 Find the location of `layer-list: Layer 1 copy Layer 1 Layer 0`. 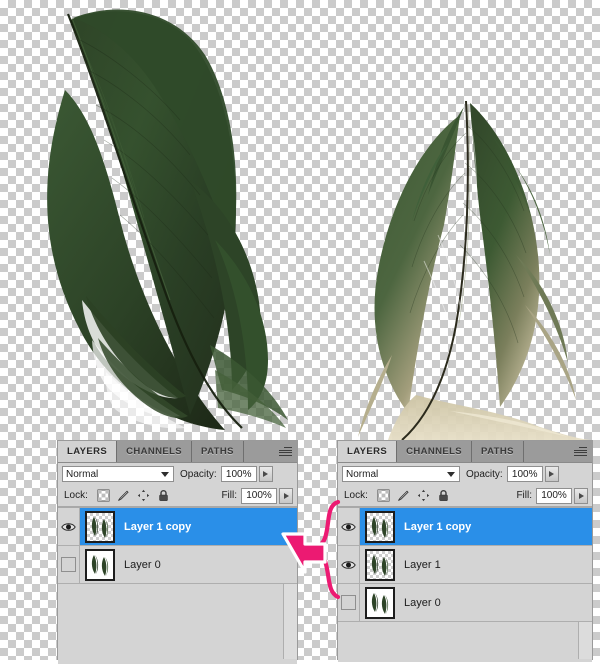

layer-list: Layer 1 copy Layer 1 Layer 0 is located at coordinates (465, 584).